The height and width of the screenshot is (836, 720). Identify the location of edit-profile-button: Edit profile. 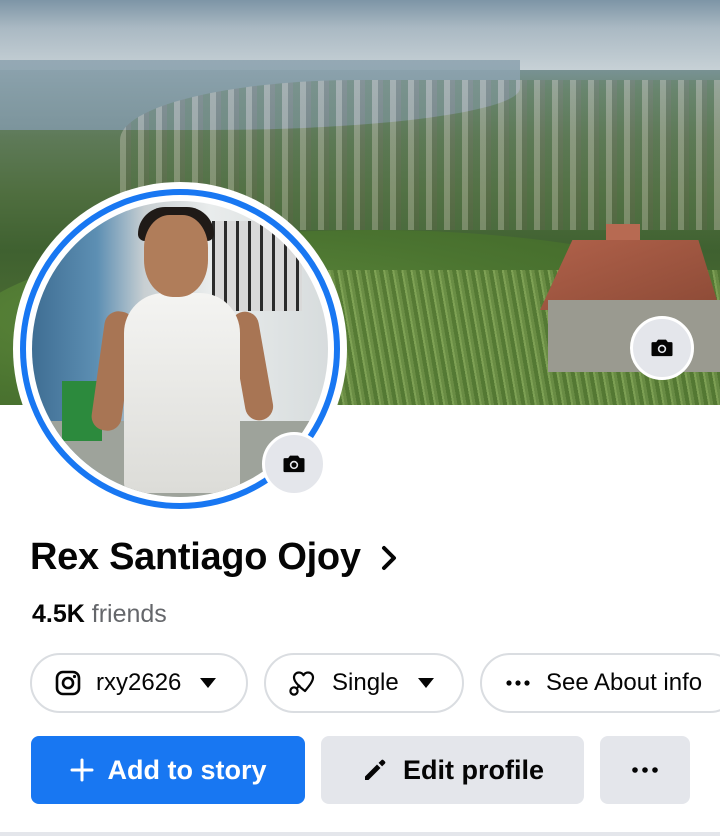
(452, 770).